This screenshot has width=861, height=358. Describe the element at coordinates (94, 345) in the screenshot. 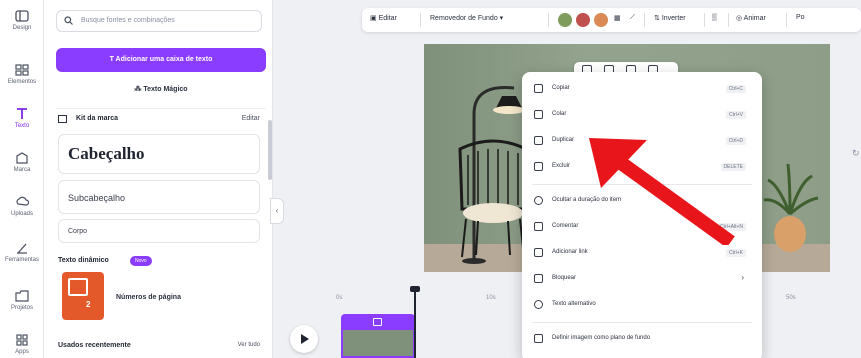

I see `recently-used-title: Usados recentemente` at that location.